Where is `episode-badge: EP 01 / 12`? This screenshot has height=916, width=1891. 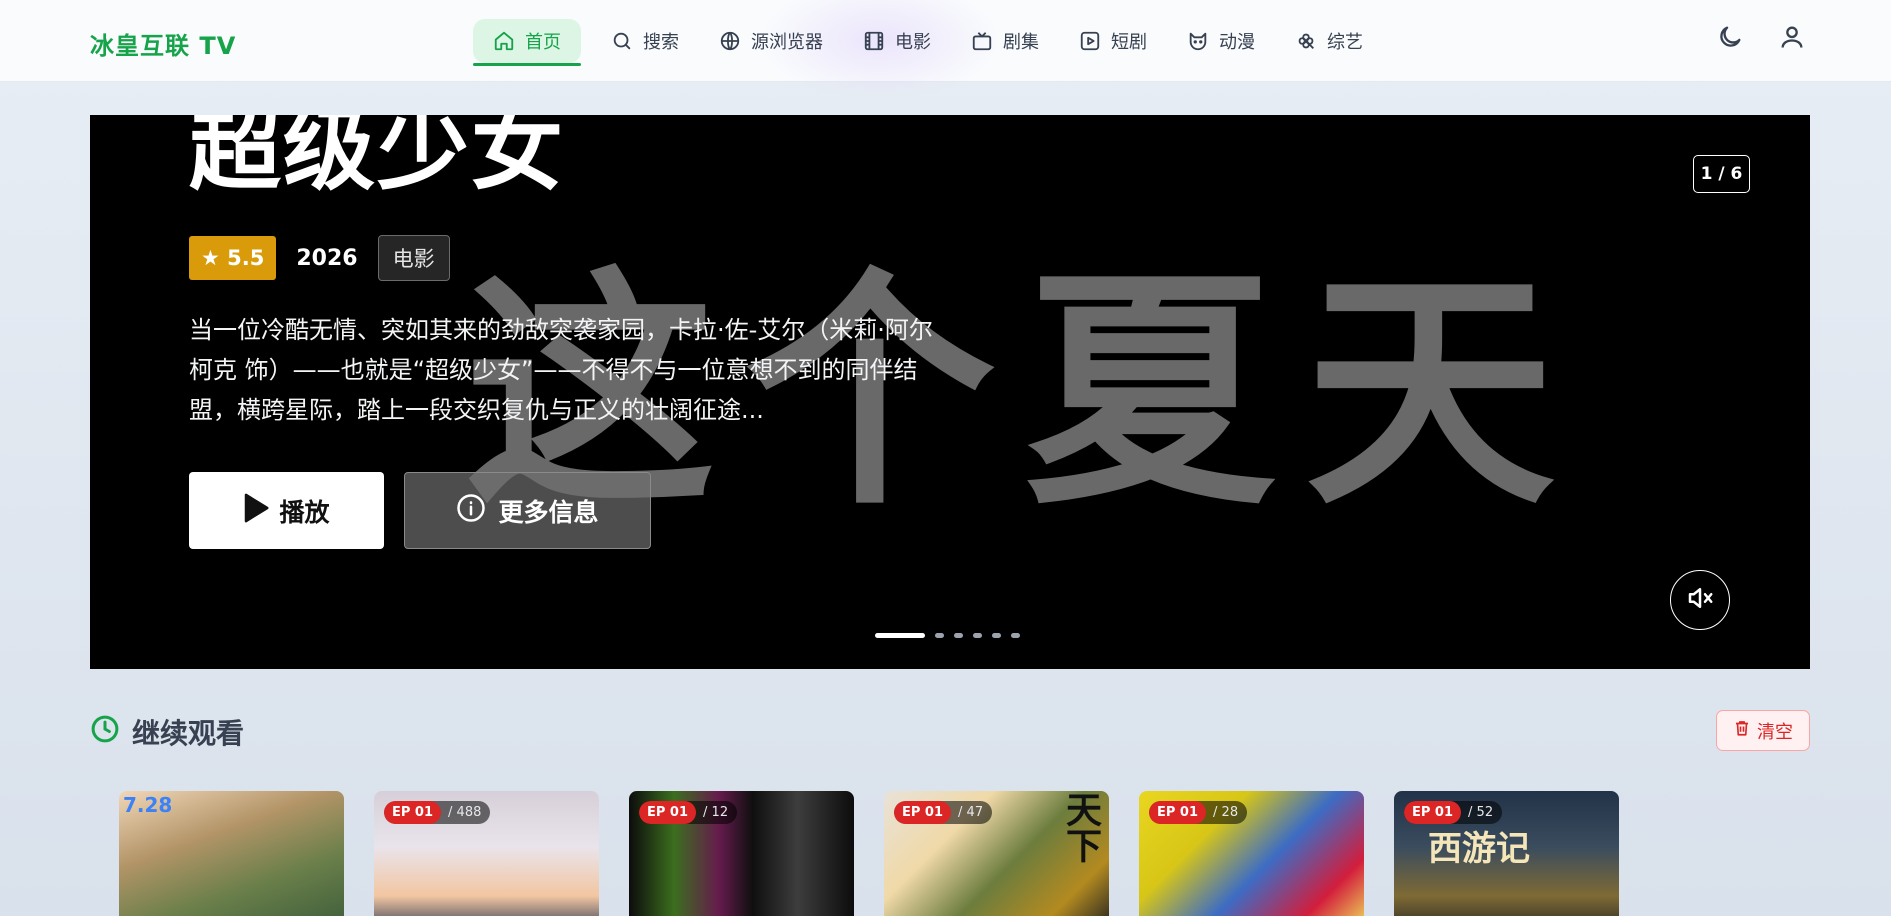 episode-badge: EP 01 / 12 is located at coordinates (688, 812).